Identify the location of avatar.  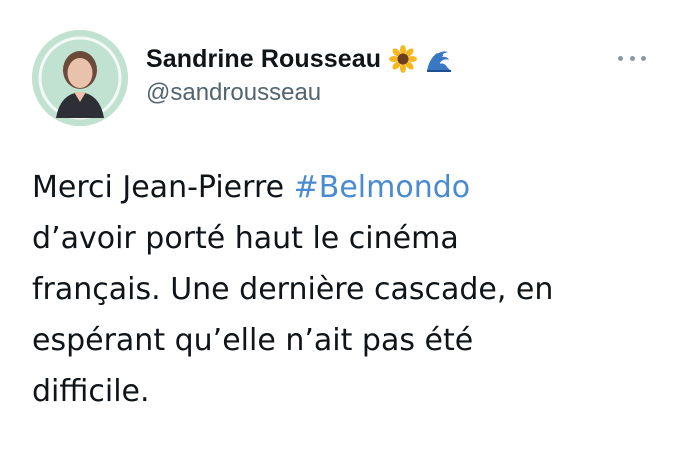
(80, 78).